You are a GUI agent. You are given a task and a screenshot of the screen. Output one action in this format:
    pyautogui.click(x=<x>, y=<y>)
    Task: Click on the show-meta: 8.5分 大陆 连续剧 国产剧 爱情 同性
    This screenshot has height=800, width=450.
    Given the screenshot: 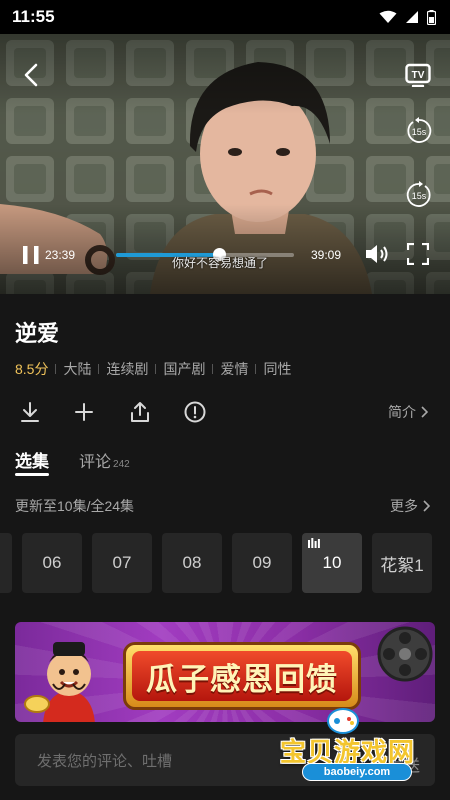 What is the action you would take?
    pyautogui.click(x=153, y=369)
    